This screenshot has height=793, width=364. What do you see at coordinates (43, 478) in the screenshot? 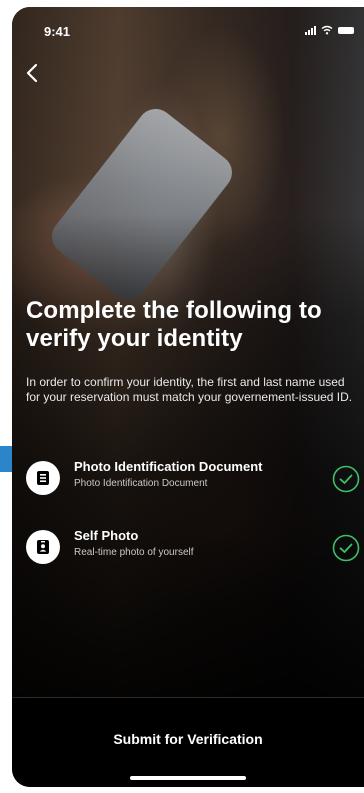
I see `id-document-icon` at bounding box center [43, 478].